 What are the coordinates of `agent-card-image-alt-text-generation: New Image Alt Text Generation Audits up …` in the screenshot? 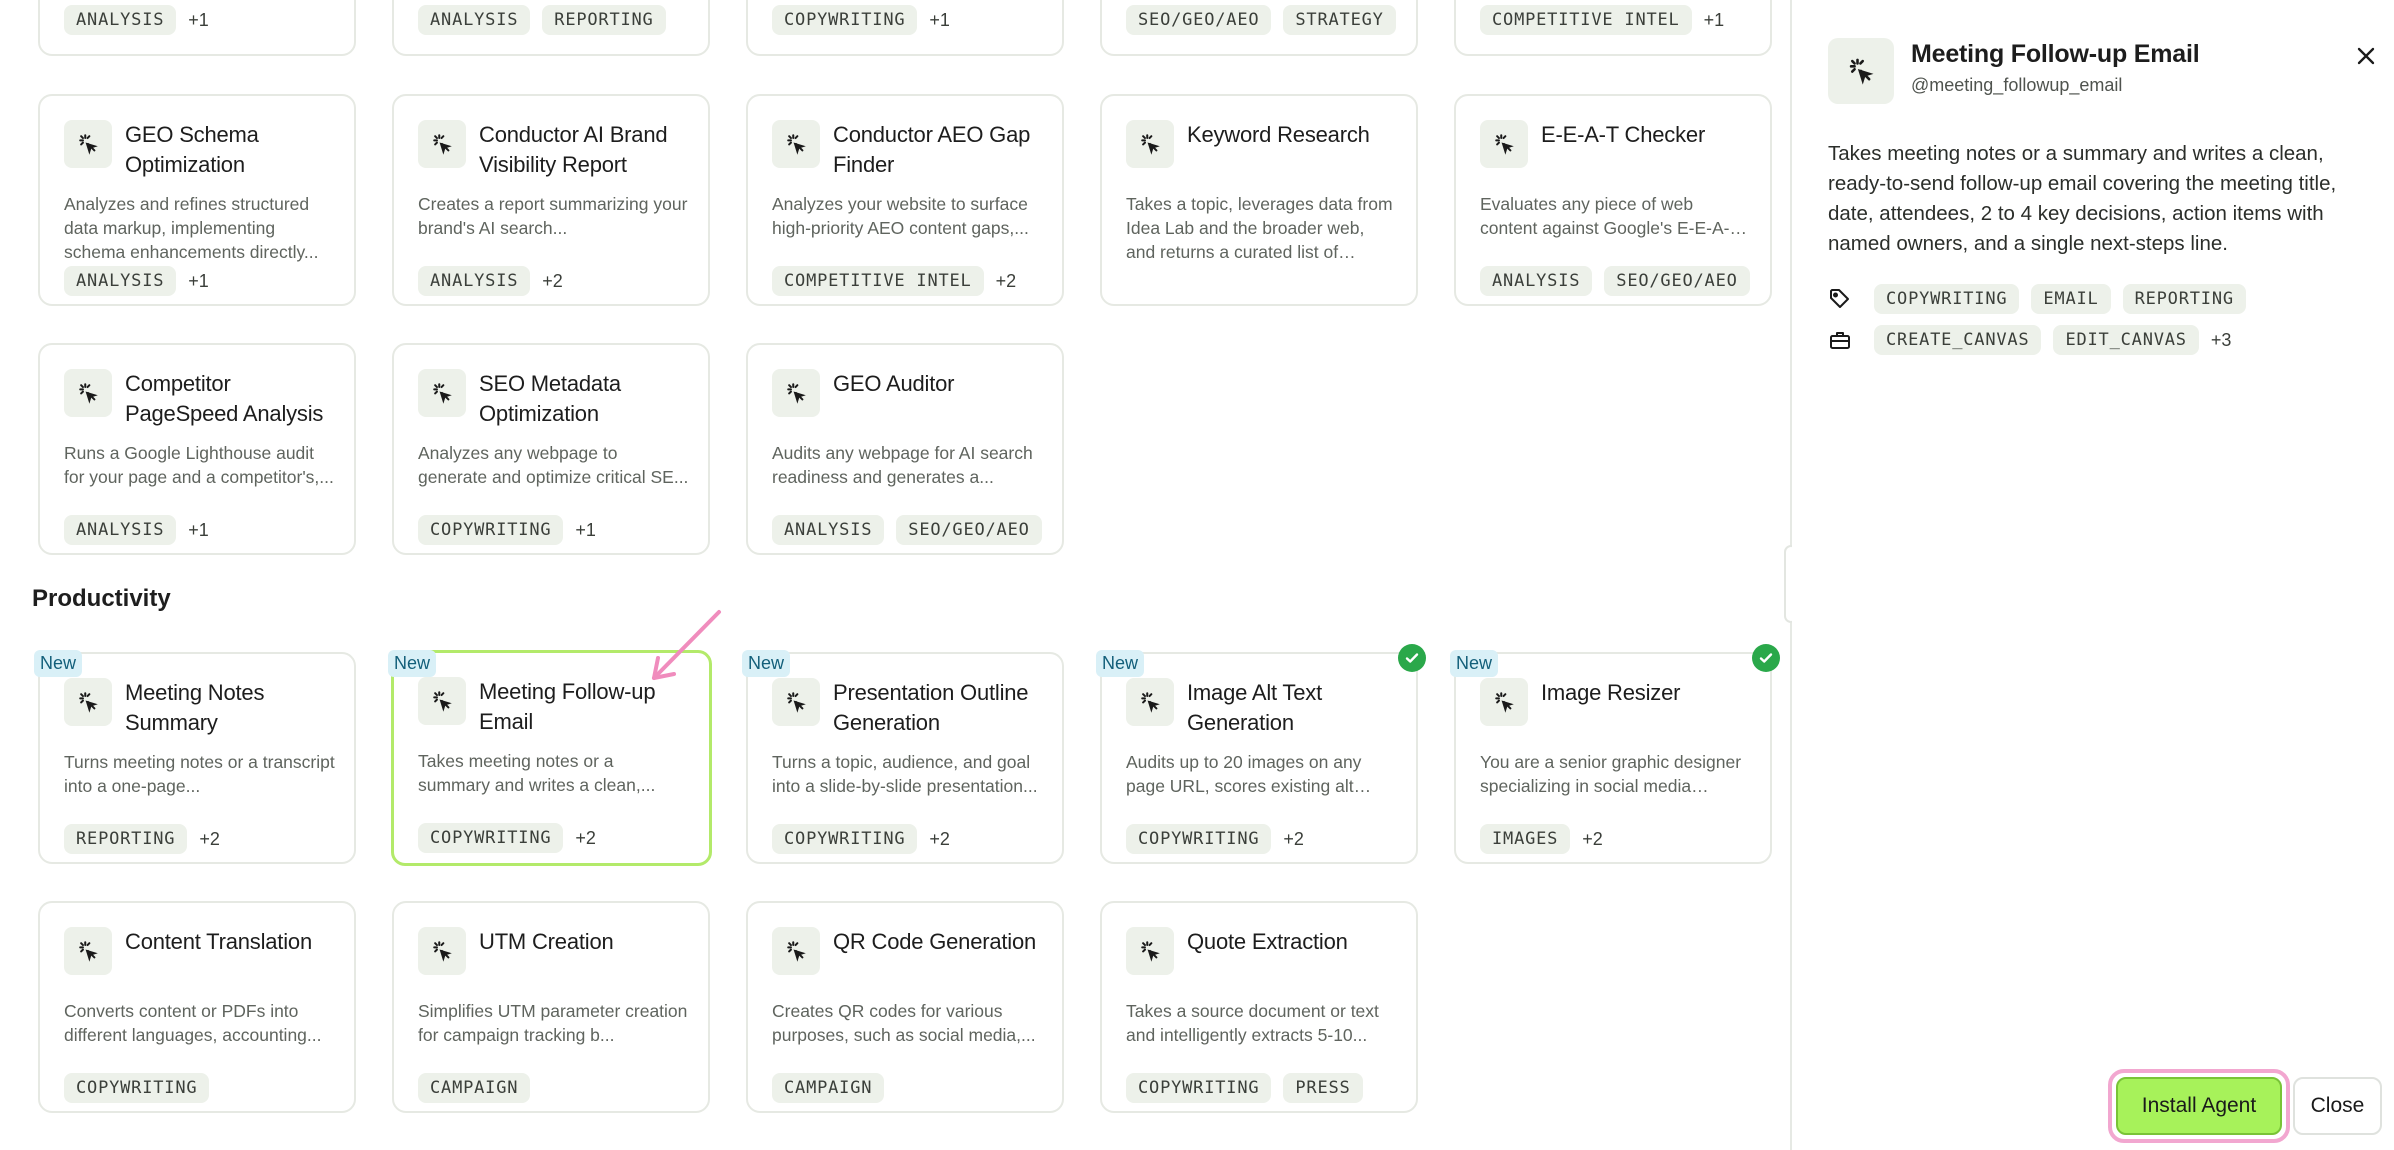 It's located at (1261, 754).